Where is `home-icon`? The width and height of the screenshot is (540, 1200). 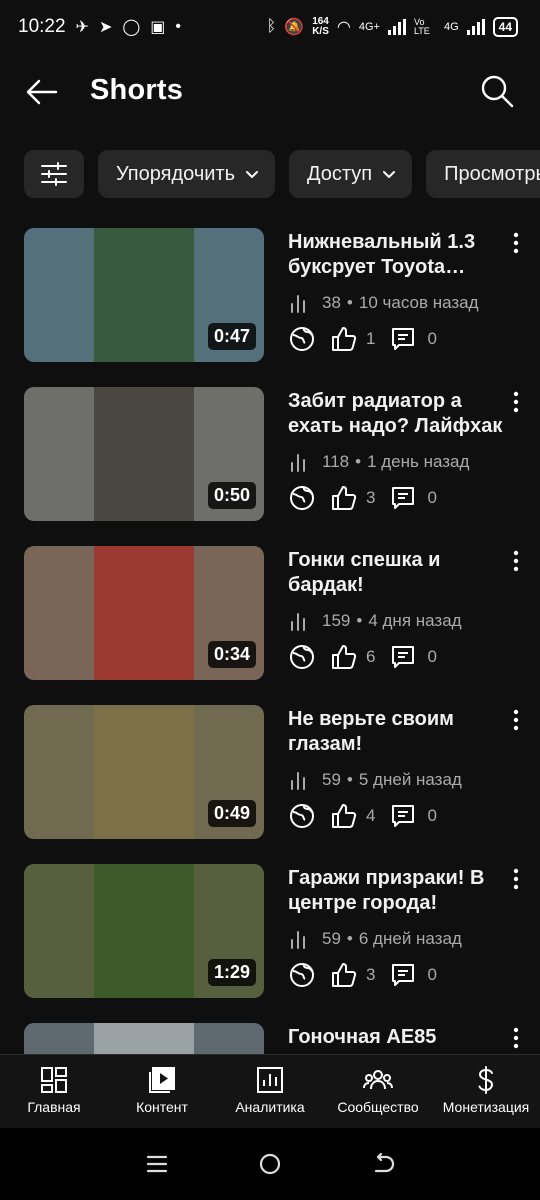 home-icon is located at coordinates (270, 1164).